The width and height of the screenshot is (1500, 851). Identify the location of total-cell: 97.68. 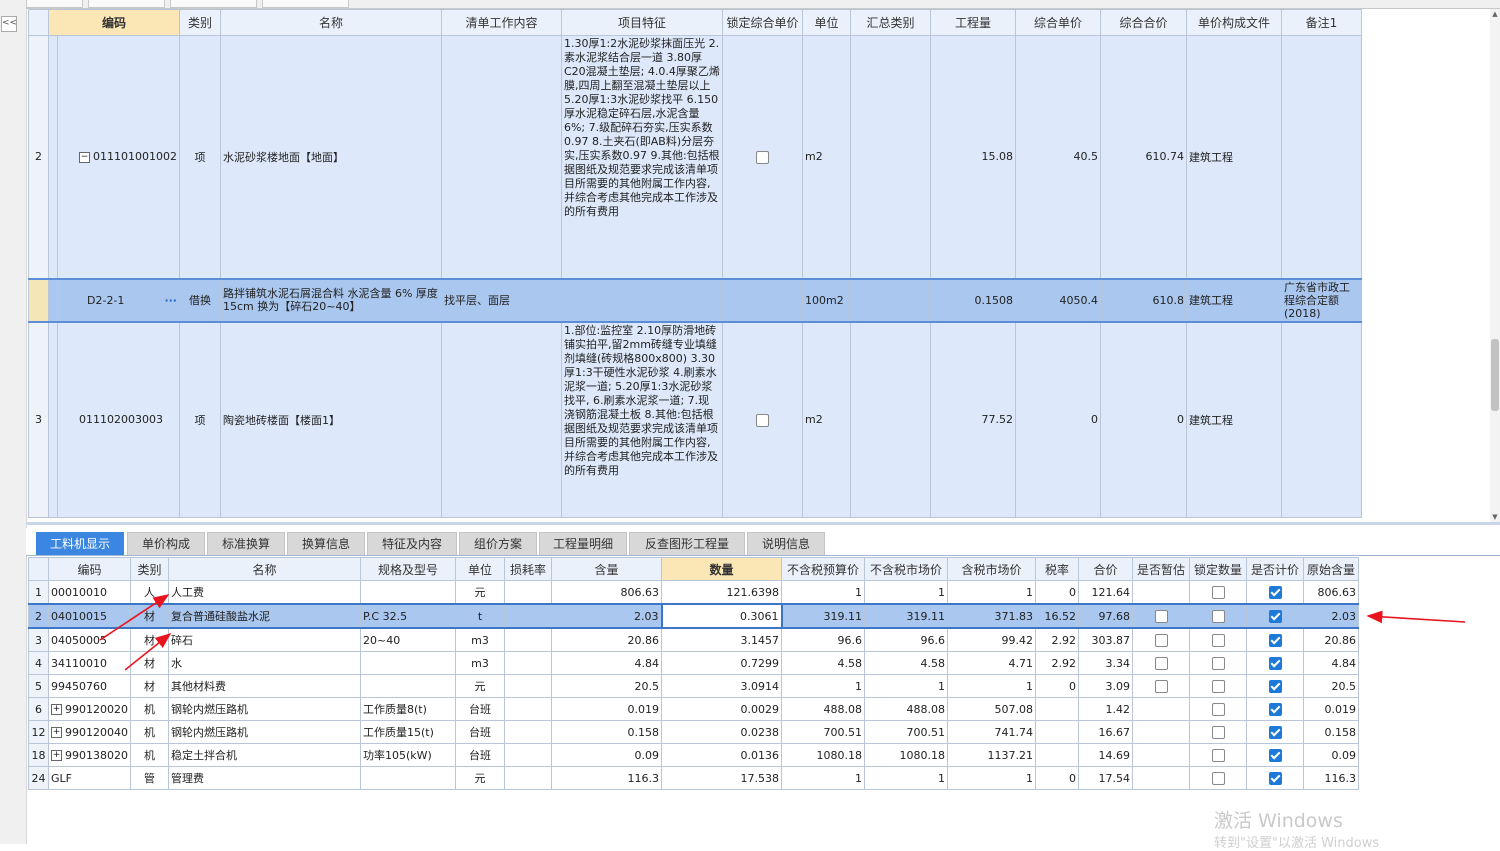
(1105, 616).